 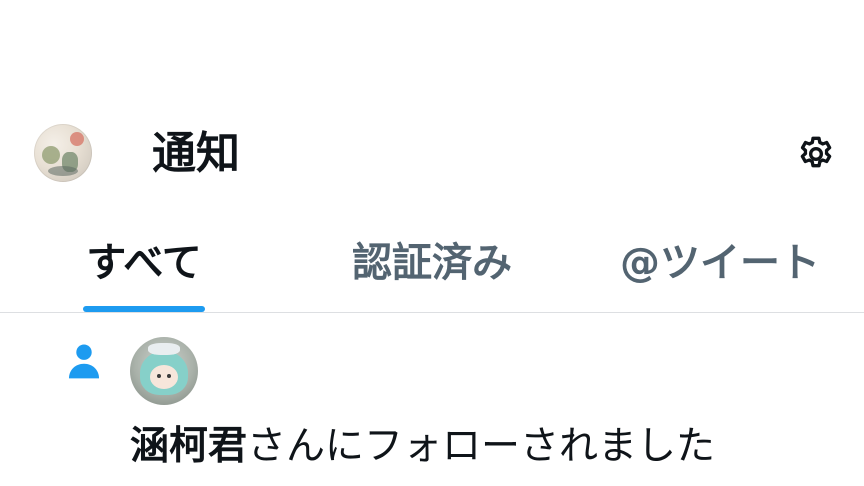 What do you see at coordinates (144, 309) in the screenshot?
I see `active-tab-indicator` at bounding box center [144, 309].